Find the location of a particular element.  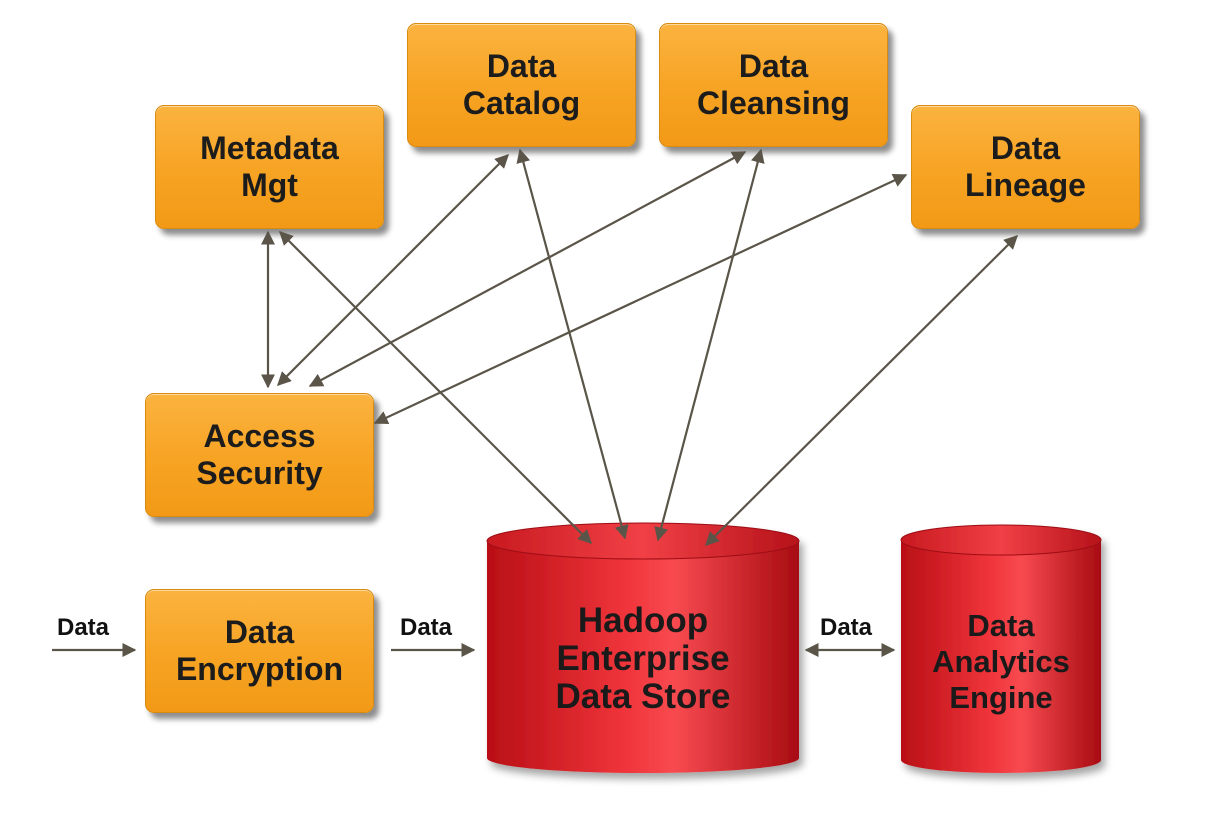

arrow-lineage-store is located at coordinates (861, 390).